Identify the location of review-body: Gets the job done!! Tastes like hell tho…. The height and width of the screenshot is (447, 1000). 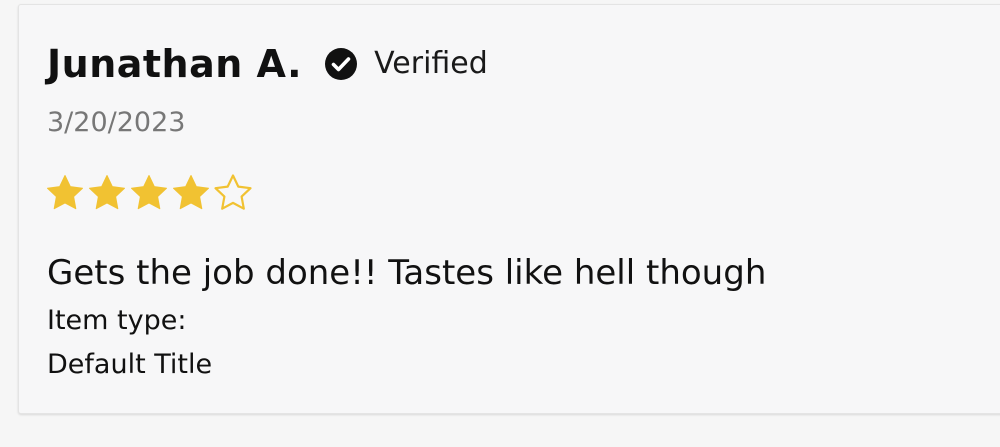
(407, 273).